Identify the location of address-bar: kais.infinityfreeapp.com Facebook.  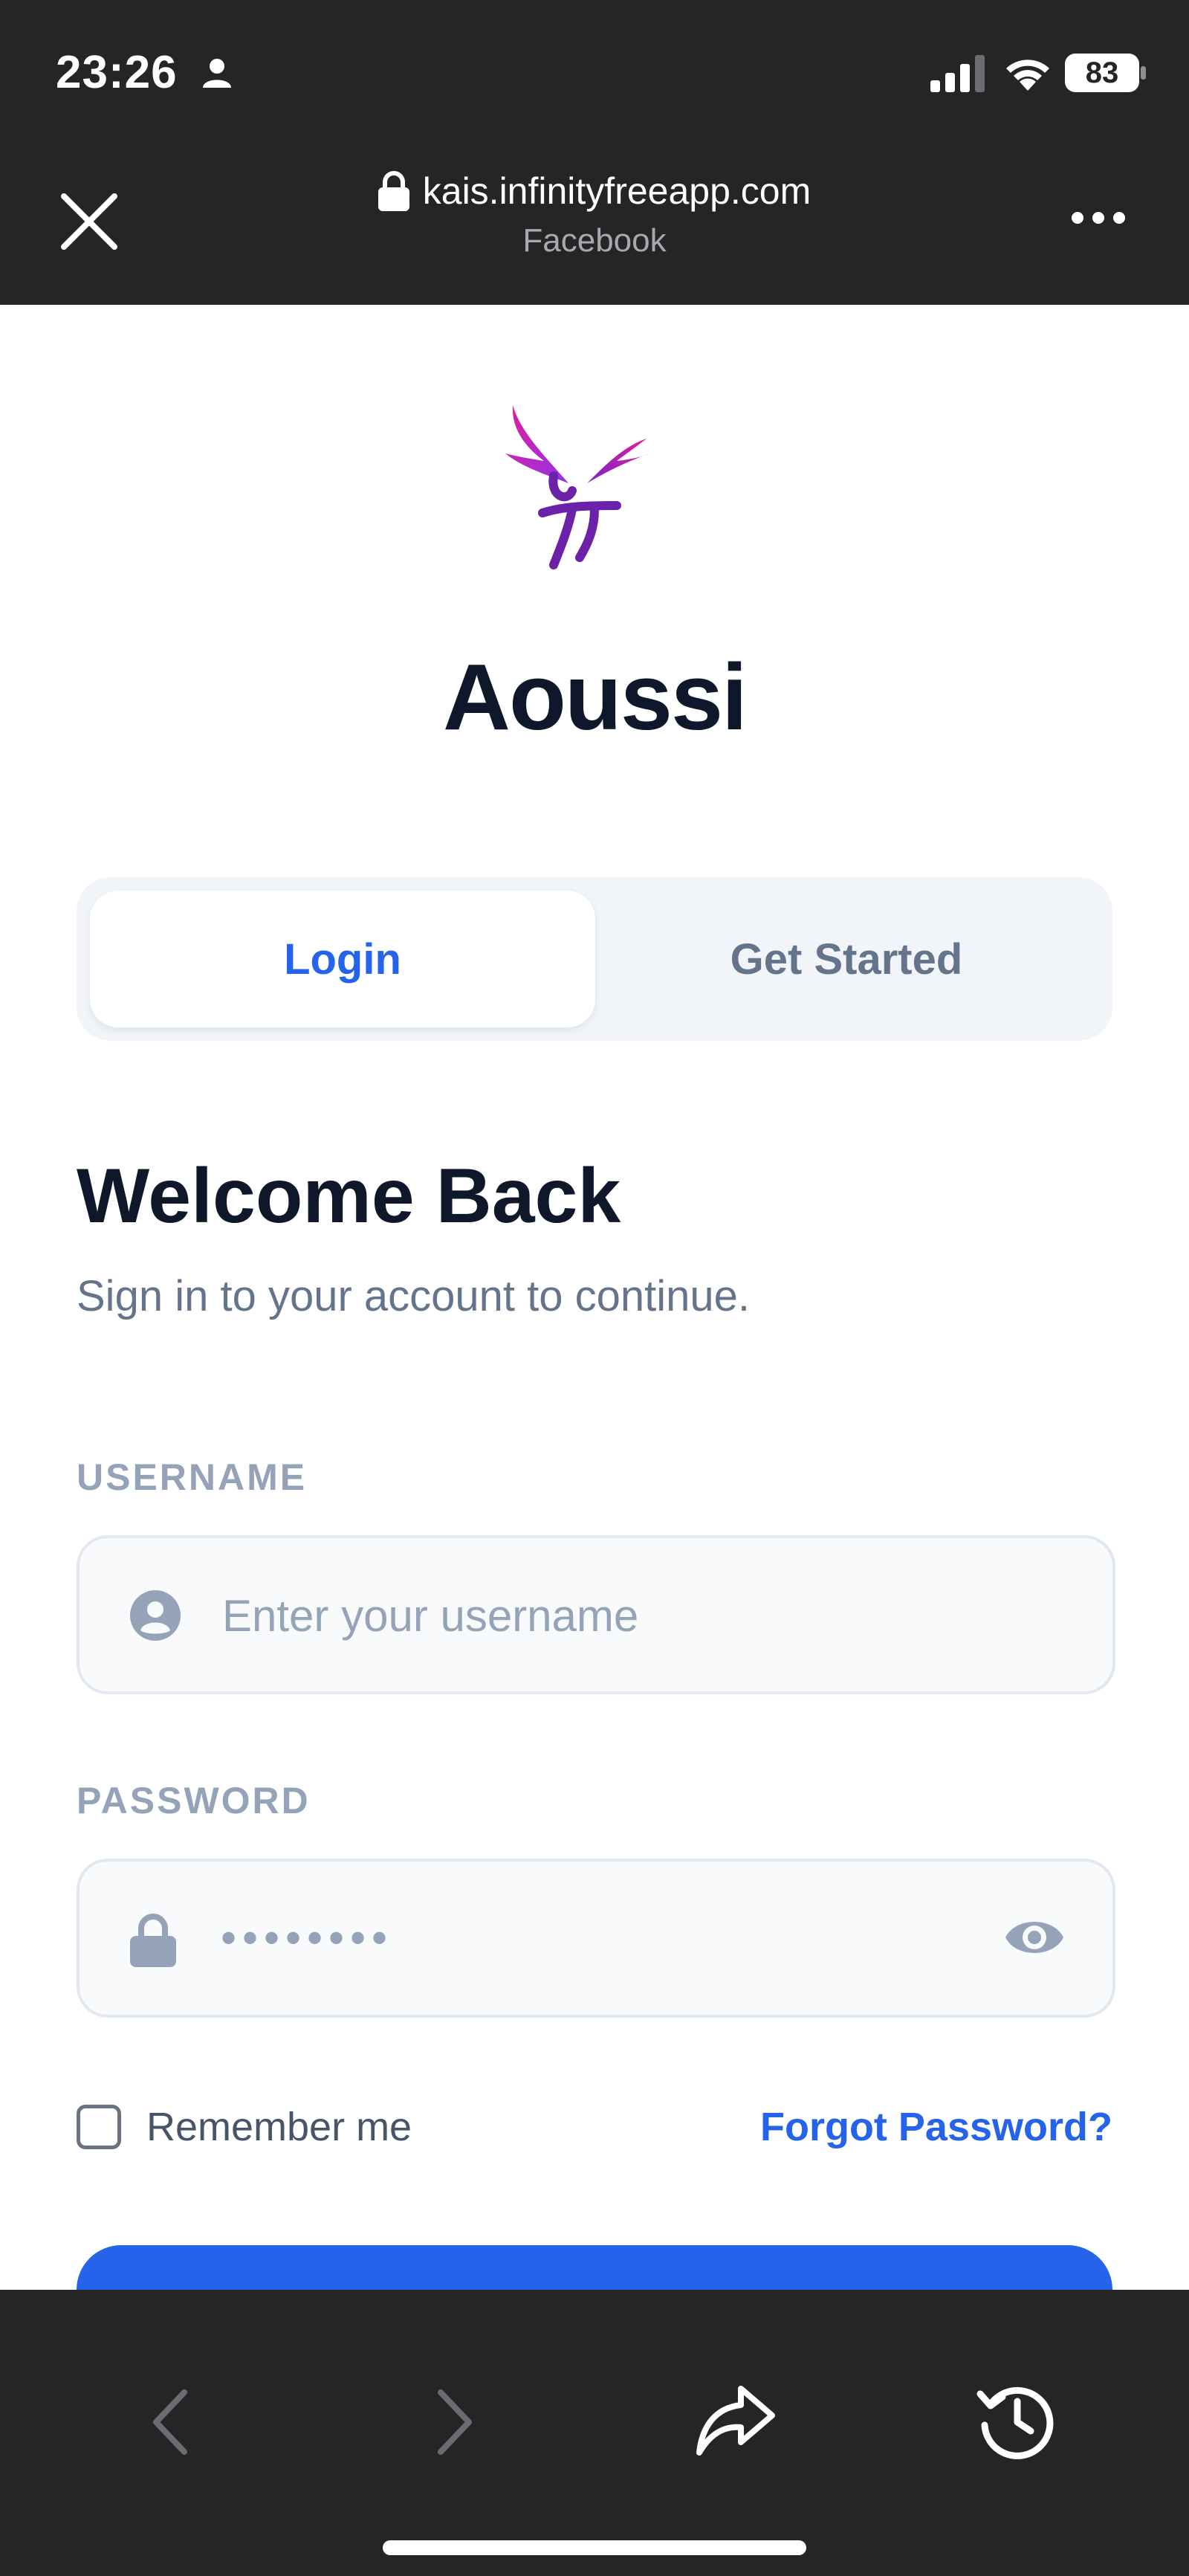
(594, 214).